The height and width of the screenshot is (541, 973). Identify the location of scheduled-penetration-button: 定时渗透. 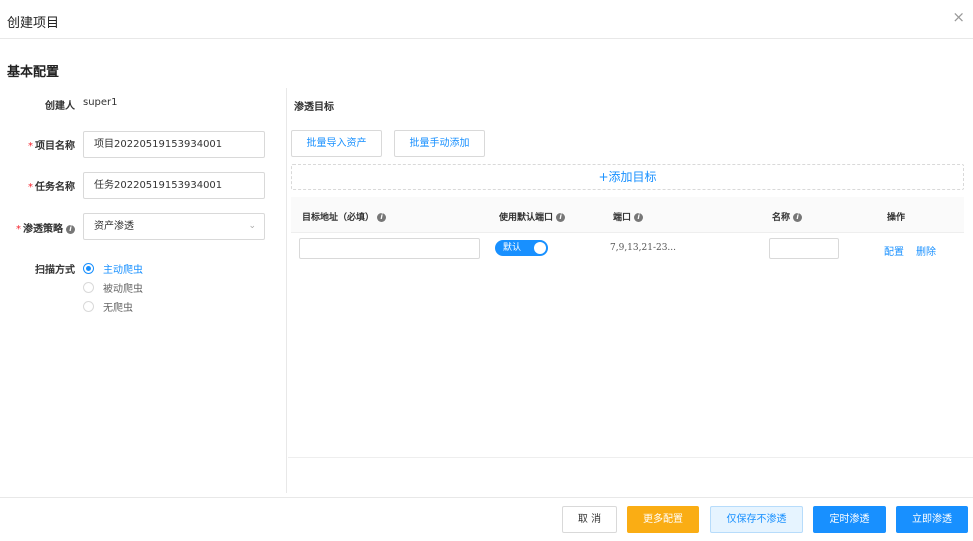
(849, 519).